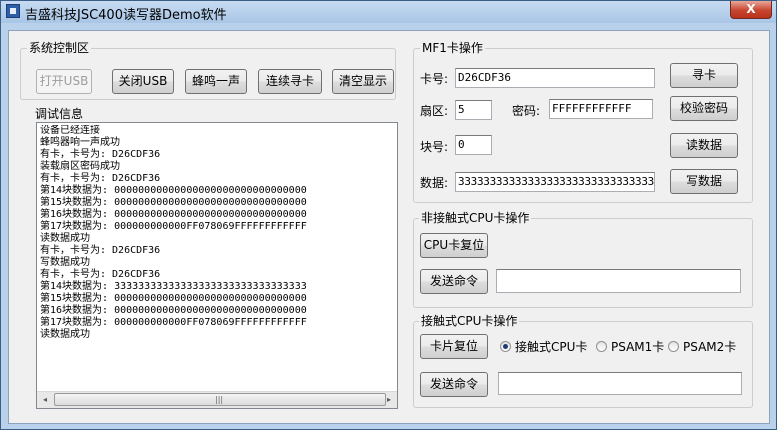  I want to click on card-number-field: D26CDF36, so click(555, 78).